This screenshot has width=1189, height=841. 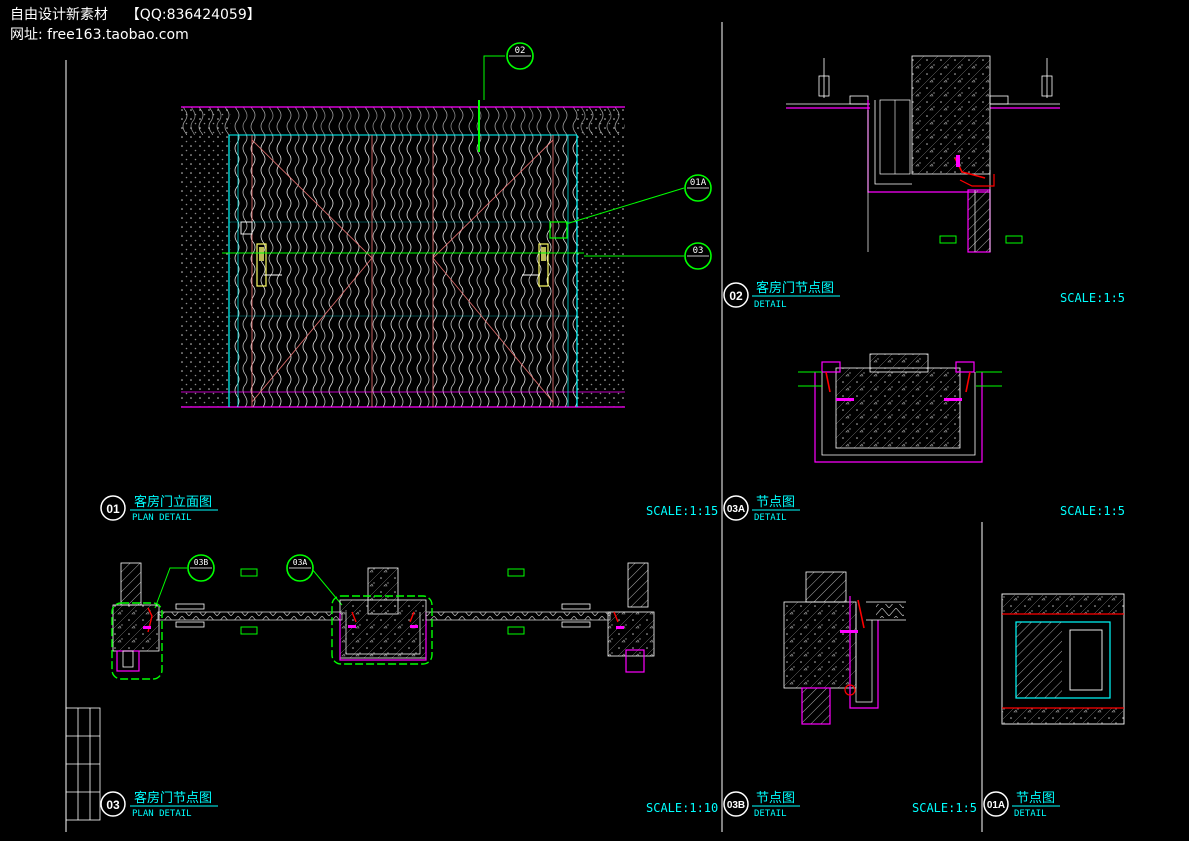 I want to click on title-03b-sub: DETAIL, so click(x=770, y=814).